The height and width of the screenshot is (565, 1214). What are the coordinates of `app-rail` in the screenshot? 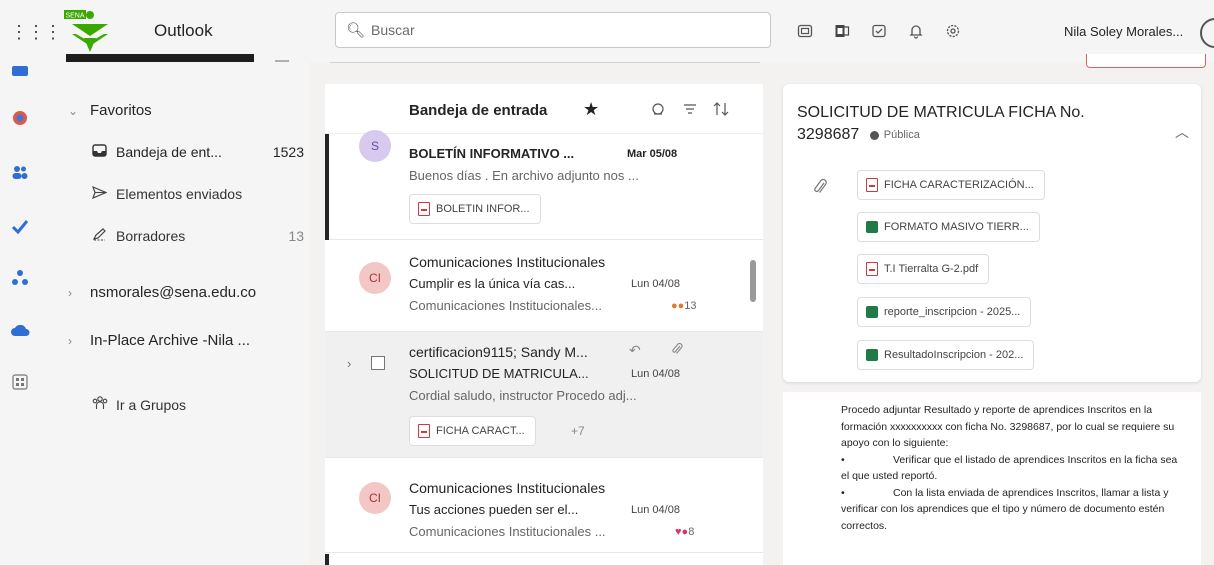 It's located at (23, 313).